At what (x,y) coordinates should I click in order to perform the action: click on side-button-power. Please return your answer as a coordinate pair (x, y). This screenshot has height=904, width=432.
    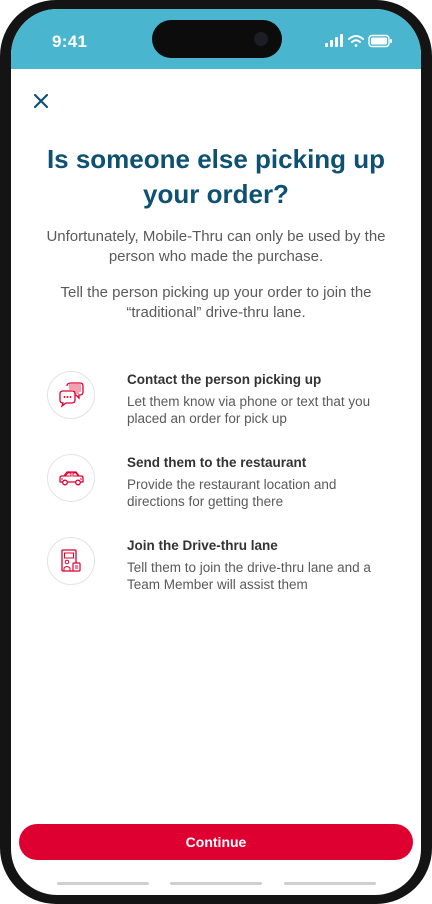
    Looking at the image, I should click on (430, 226).